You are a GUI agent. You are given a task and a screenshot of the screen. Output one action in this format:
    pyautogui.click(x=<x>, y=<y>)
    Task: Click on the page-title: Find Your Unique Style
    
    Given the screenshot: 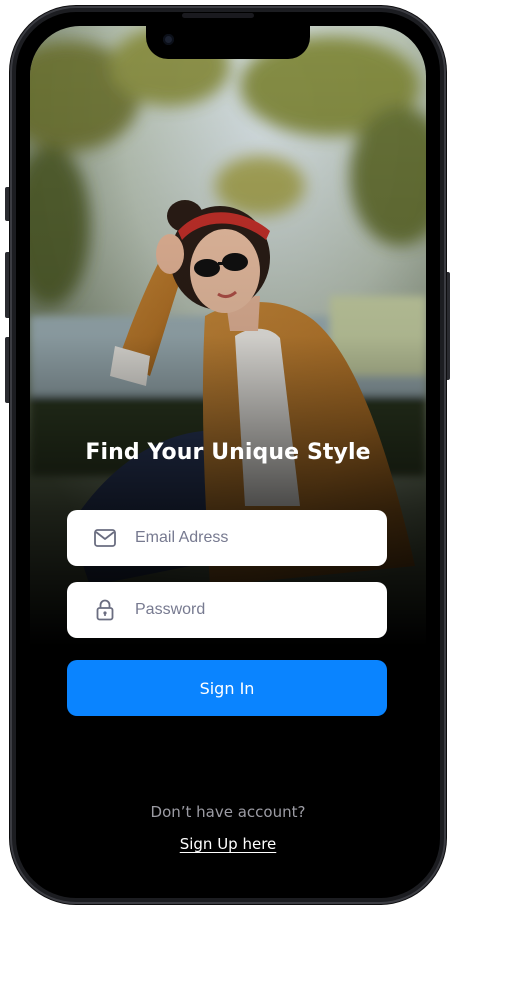 What is the action you would take?
    pyautogui.click(x=228, y=452)
    